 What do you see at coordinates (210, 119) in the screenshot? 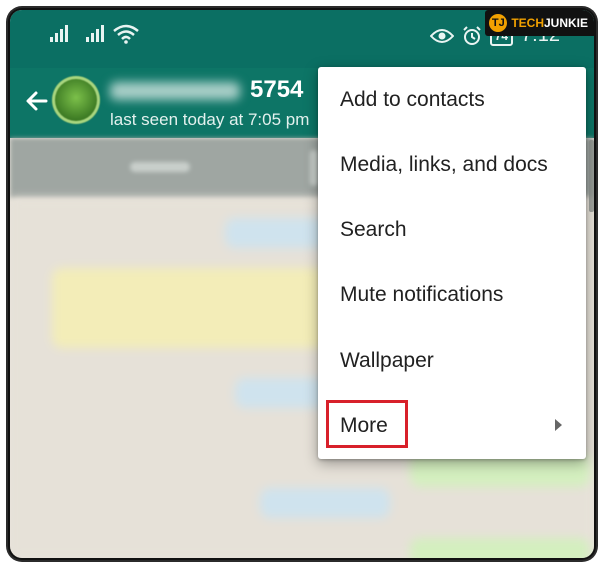
I see `last-seen-status: last seen today at 7:05 pm` at bounding box center [210, 119].